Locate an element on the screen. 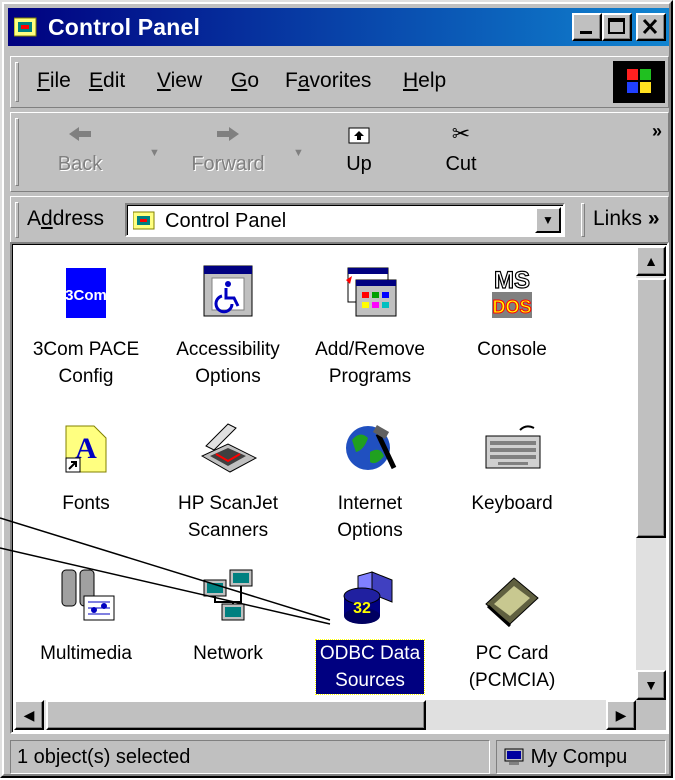  item-network: Network is located at coordinates (228, 616).